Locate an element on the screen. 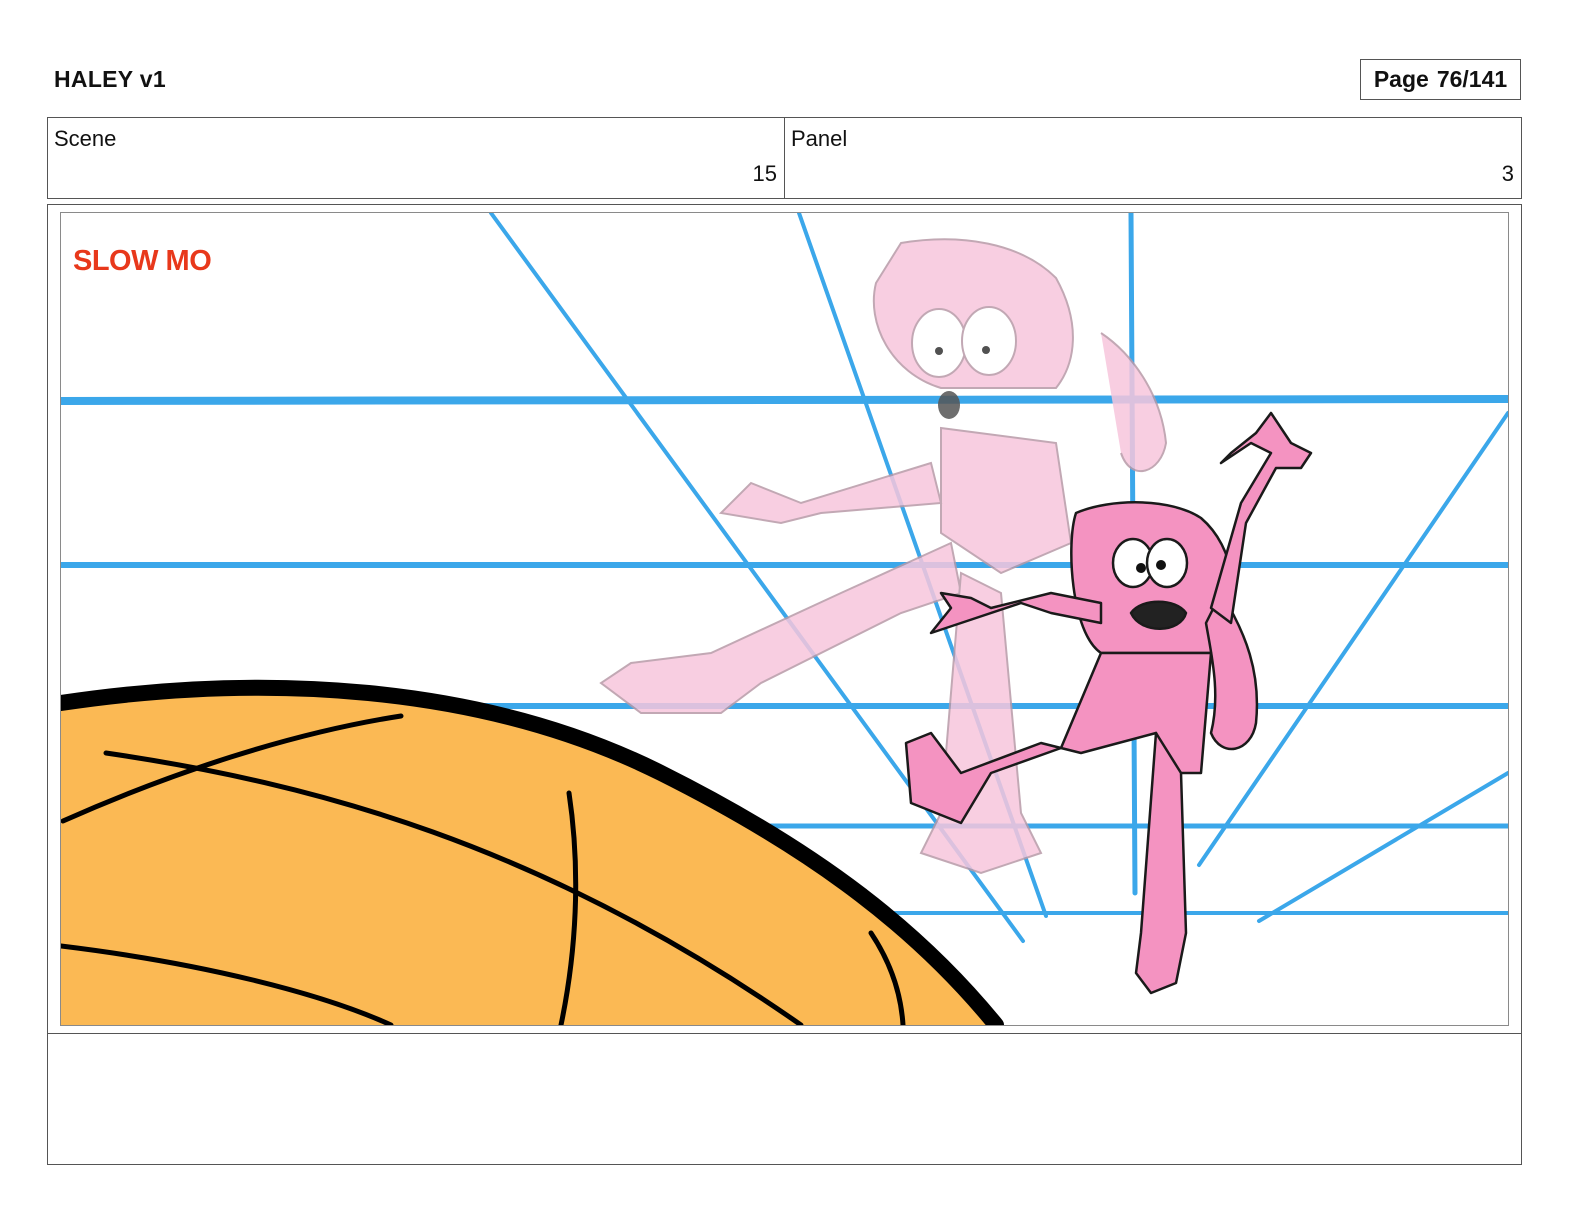 The image size is (1584, 1224). page-indicator: Page 76/141 is located at coordinates (1440, 79).